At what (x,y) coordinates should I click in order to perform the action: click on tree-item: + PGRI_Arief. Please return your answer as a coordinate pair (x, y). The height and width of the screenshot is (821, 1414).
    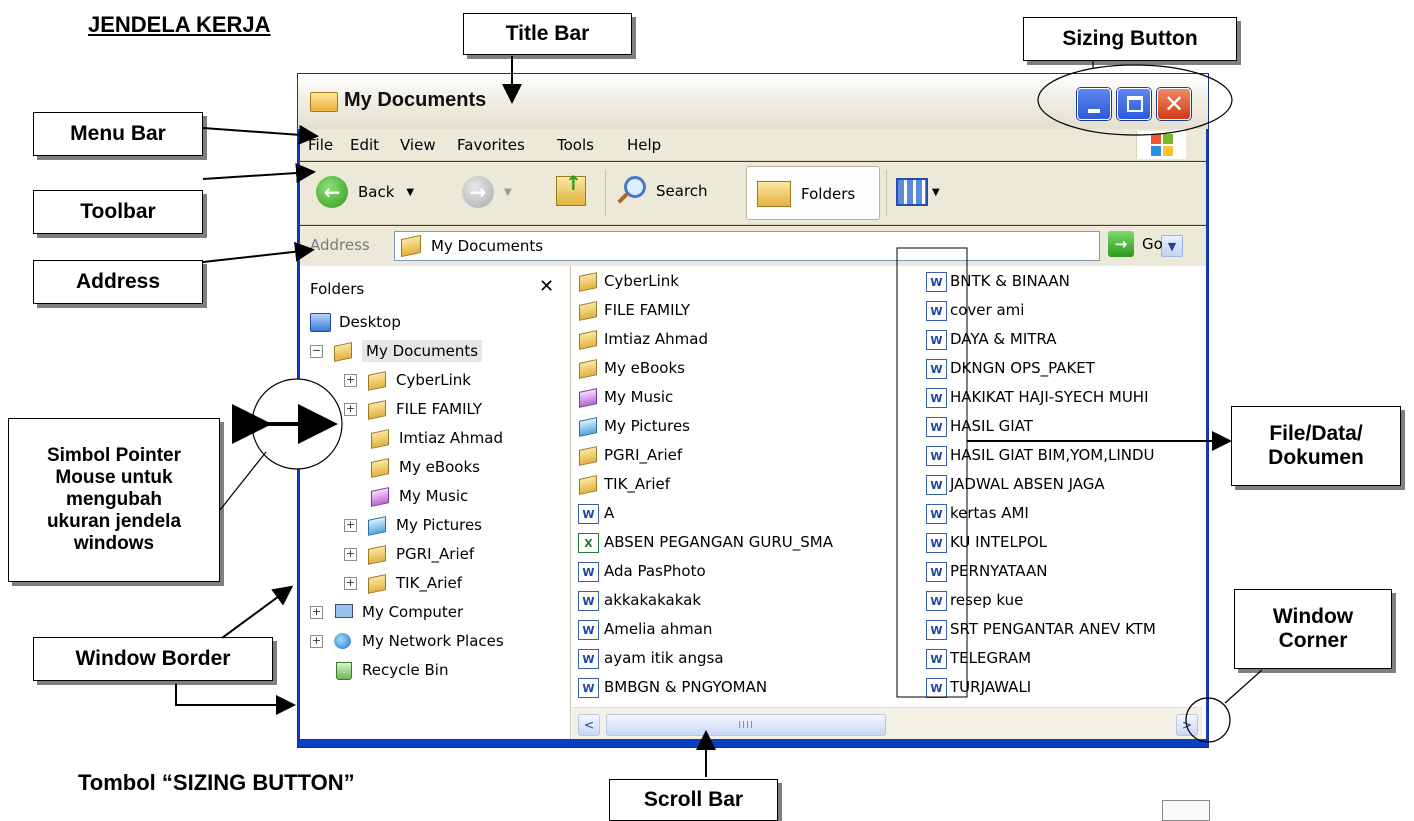
    Looking at the image, I should click on (409, 554).